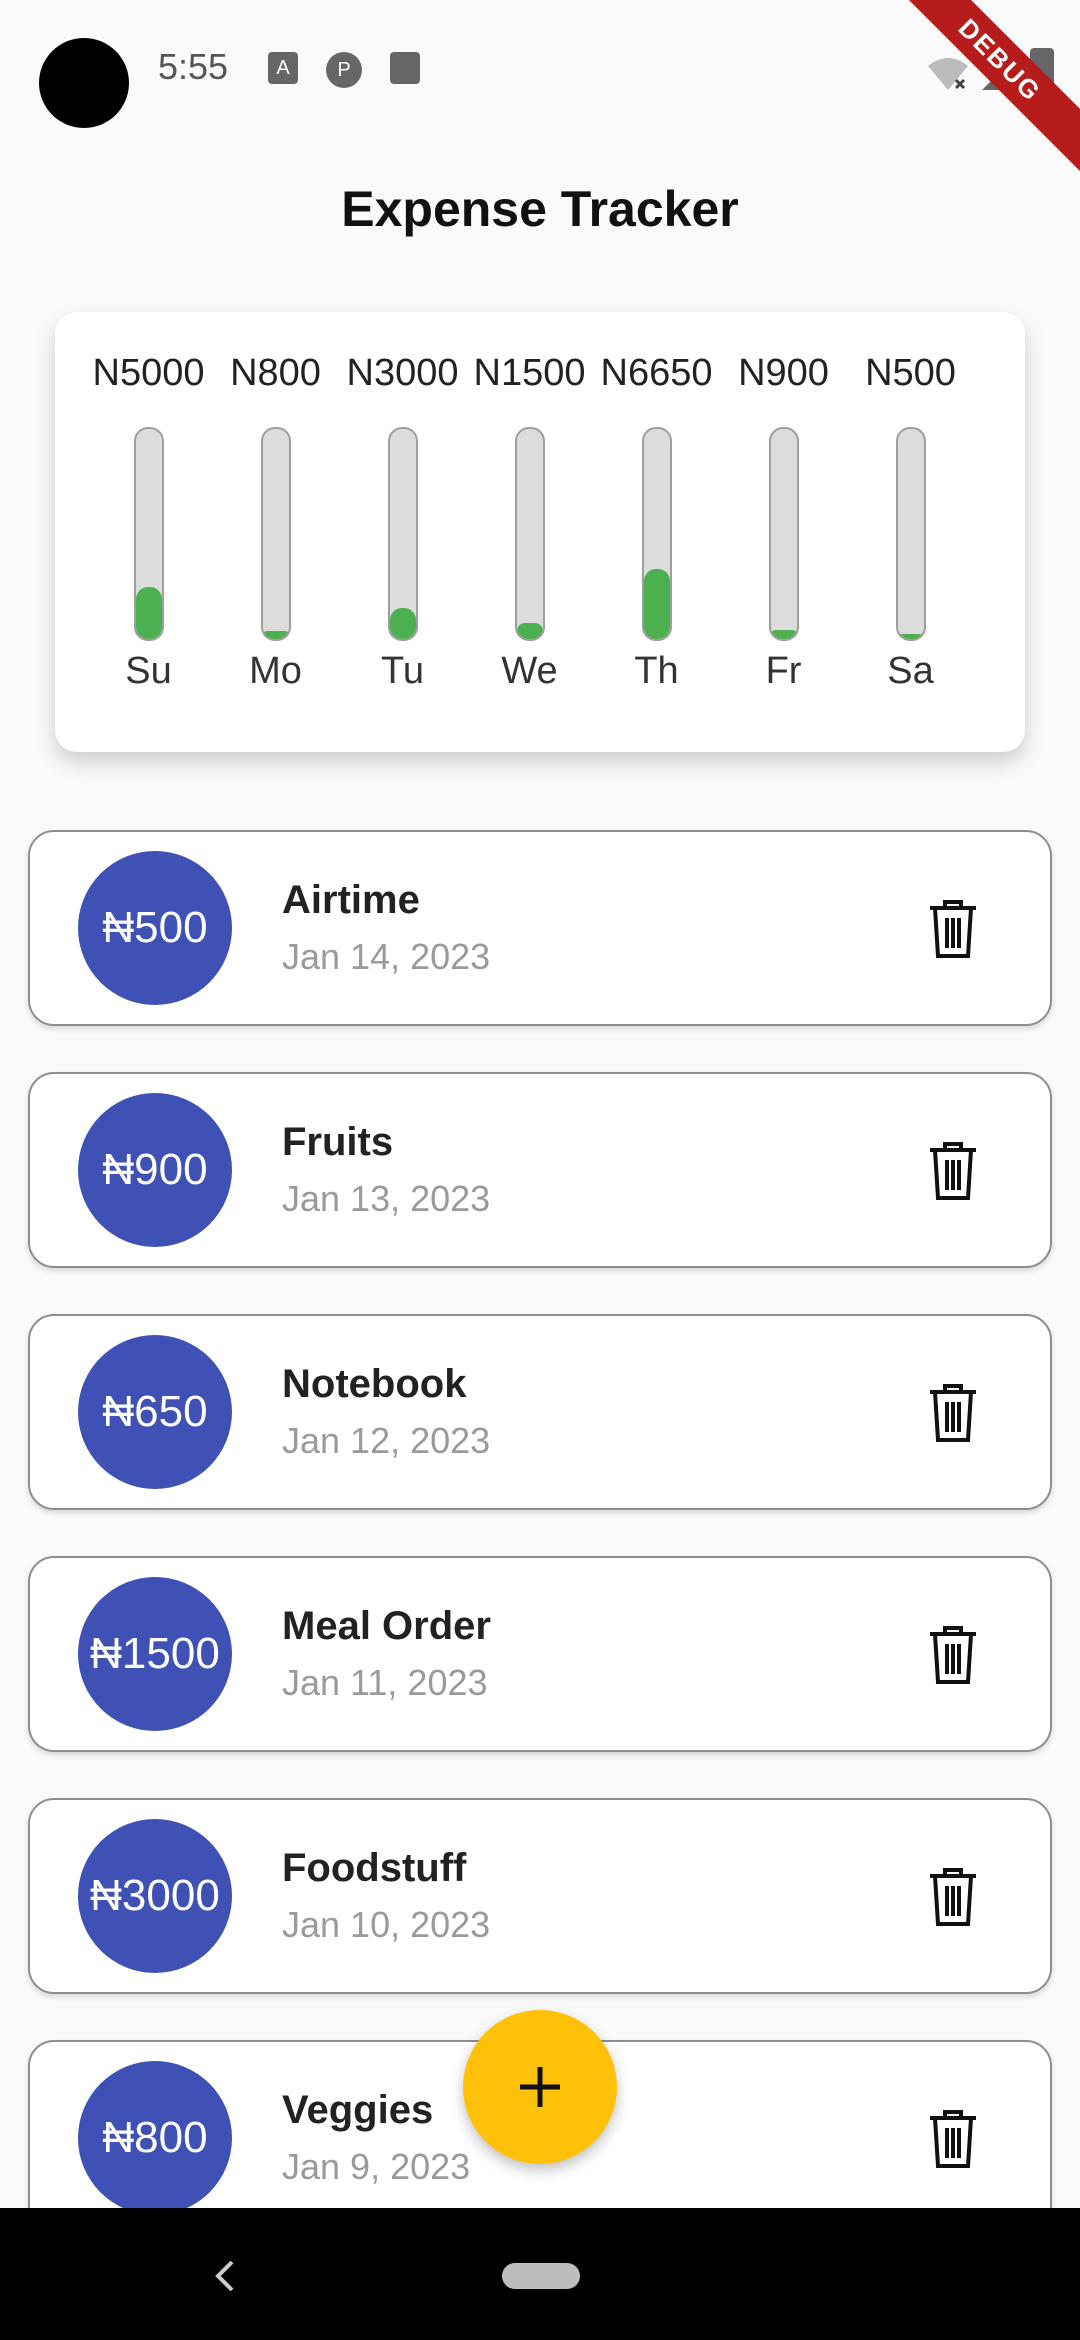 The width and height of the screenshot is (1080, 2340). What do you see at coordinates (910, 373) in the screenshot?
I see `bar-amount-label: N500` at bounding box center [910, 373].